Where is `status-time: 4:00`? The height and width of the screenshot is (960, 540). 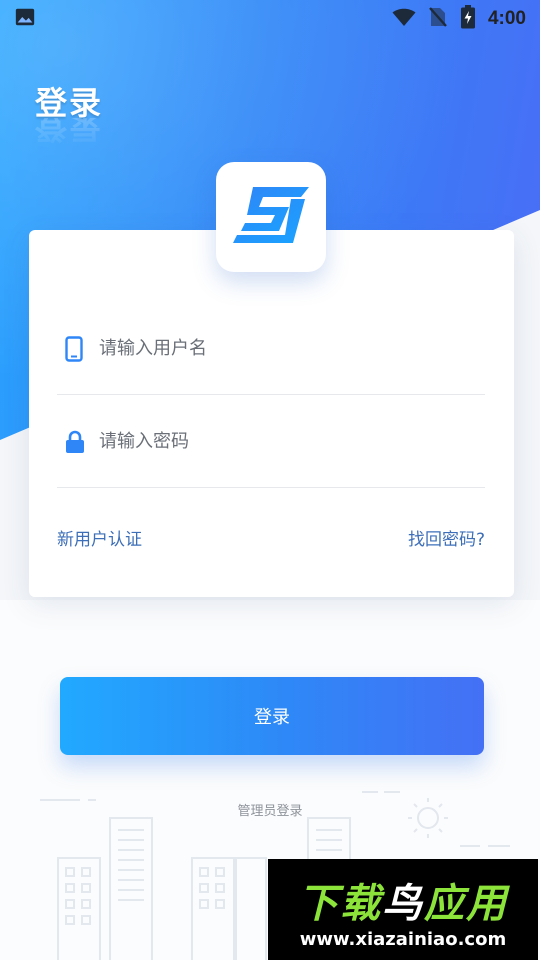
status-time: 4:00 is located at coordinates (506, 18).